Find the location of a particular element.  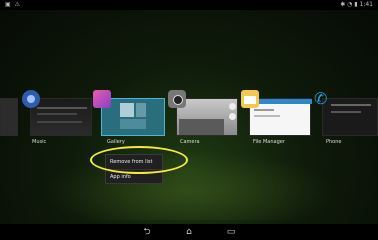

menu-item-remove-from-list: Remove from list is located at coordinates (134, 162).